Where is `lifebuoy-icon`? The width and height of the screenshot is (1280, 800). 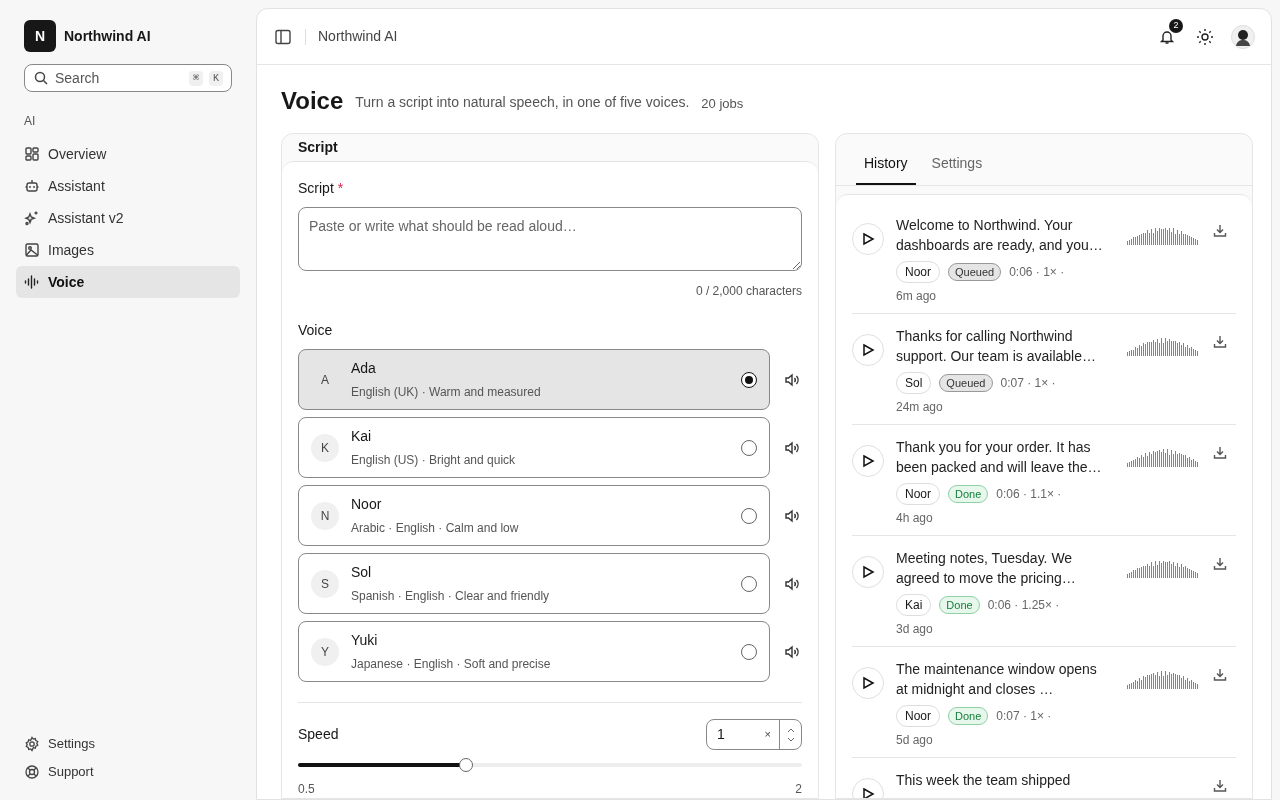 lifebuoy-icon is located at coordinates (32, 772).